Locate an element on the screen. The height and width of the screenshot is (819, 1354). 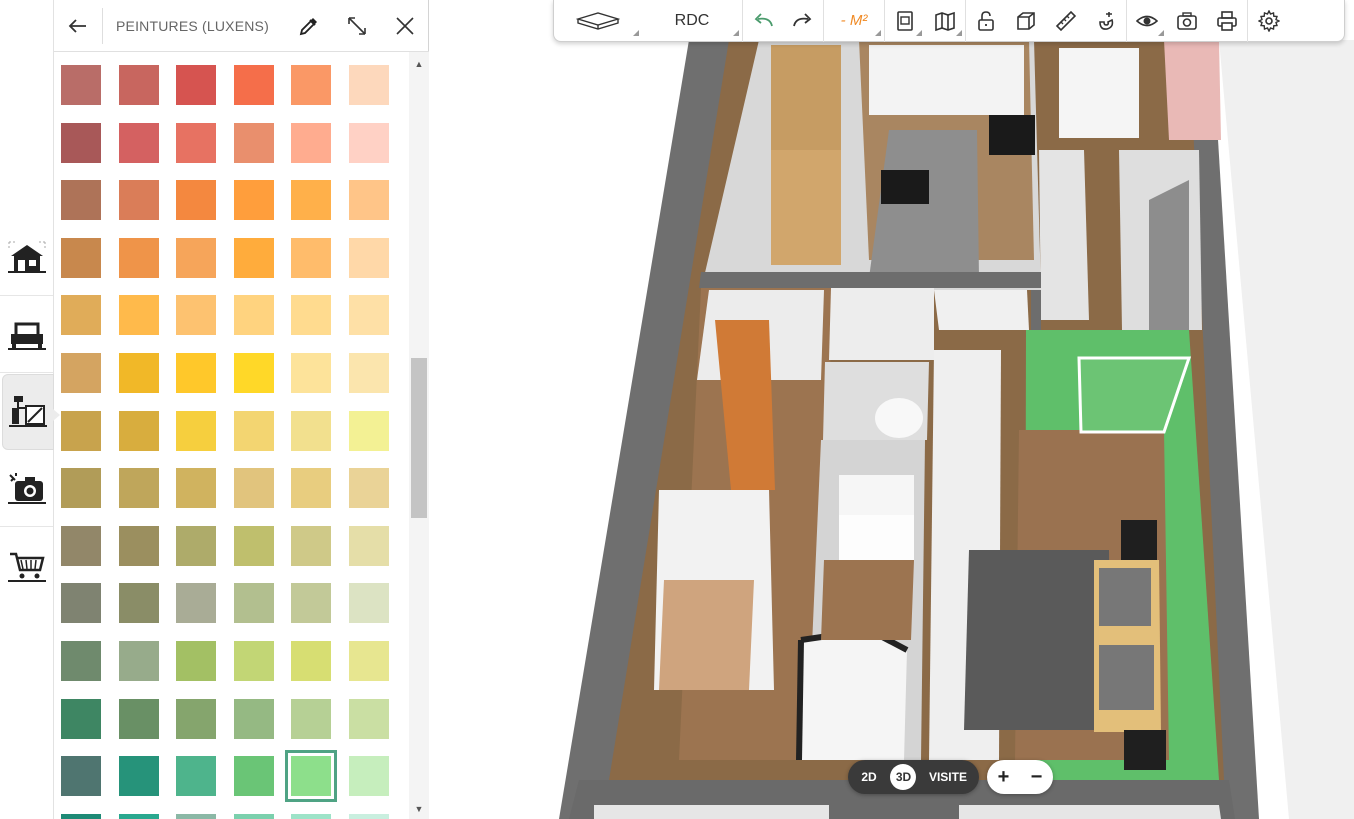
rail-cart-button is located at coordinates (26, 566).